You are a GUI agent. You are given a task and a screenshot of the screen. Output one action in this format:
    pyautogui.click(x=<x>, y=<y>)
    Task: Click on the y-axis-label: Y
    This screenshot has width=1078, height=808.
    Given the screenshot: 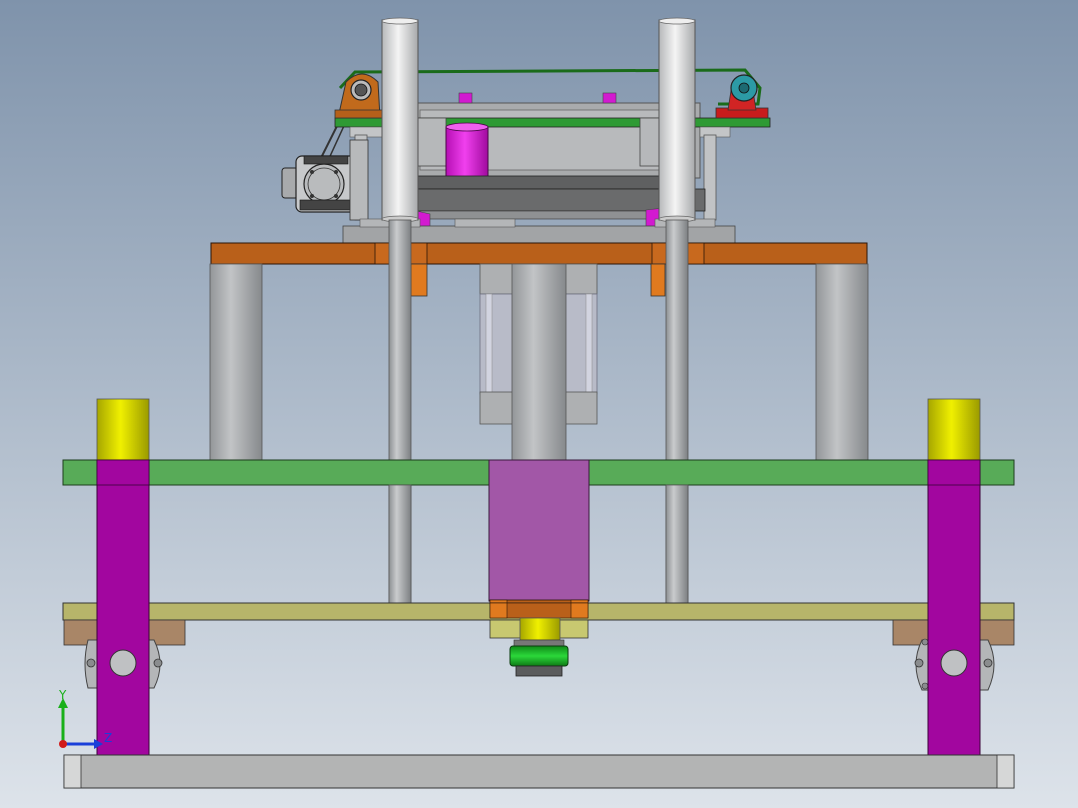 What is the action you would take?
    pyautogui.click(x=62, y=695)
    